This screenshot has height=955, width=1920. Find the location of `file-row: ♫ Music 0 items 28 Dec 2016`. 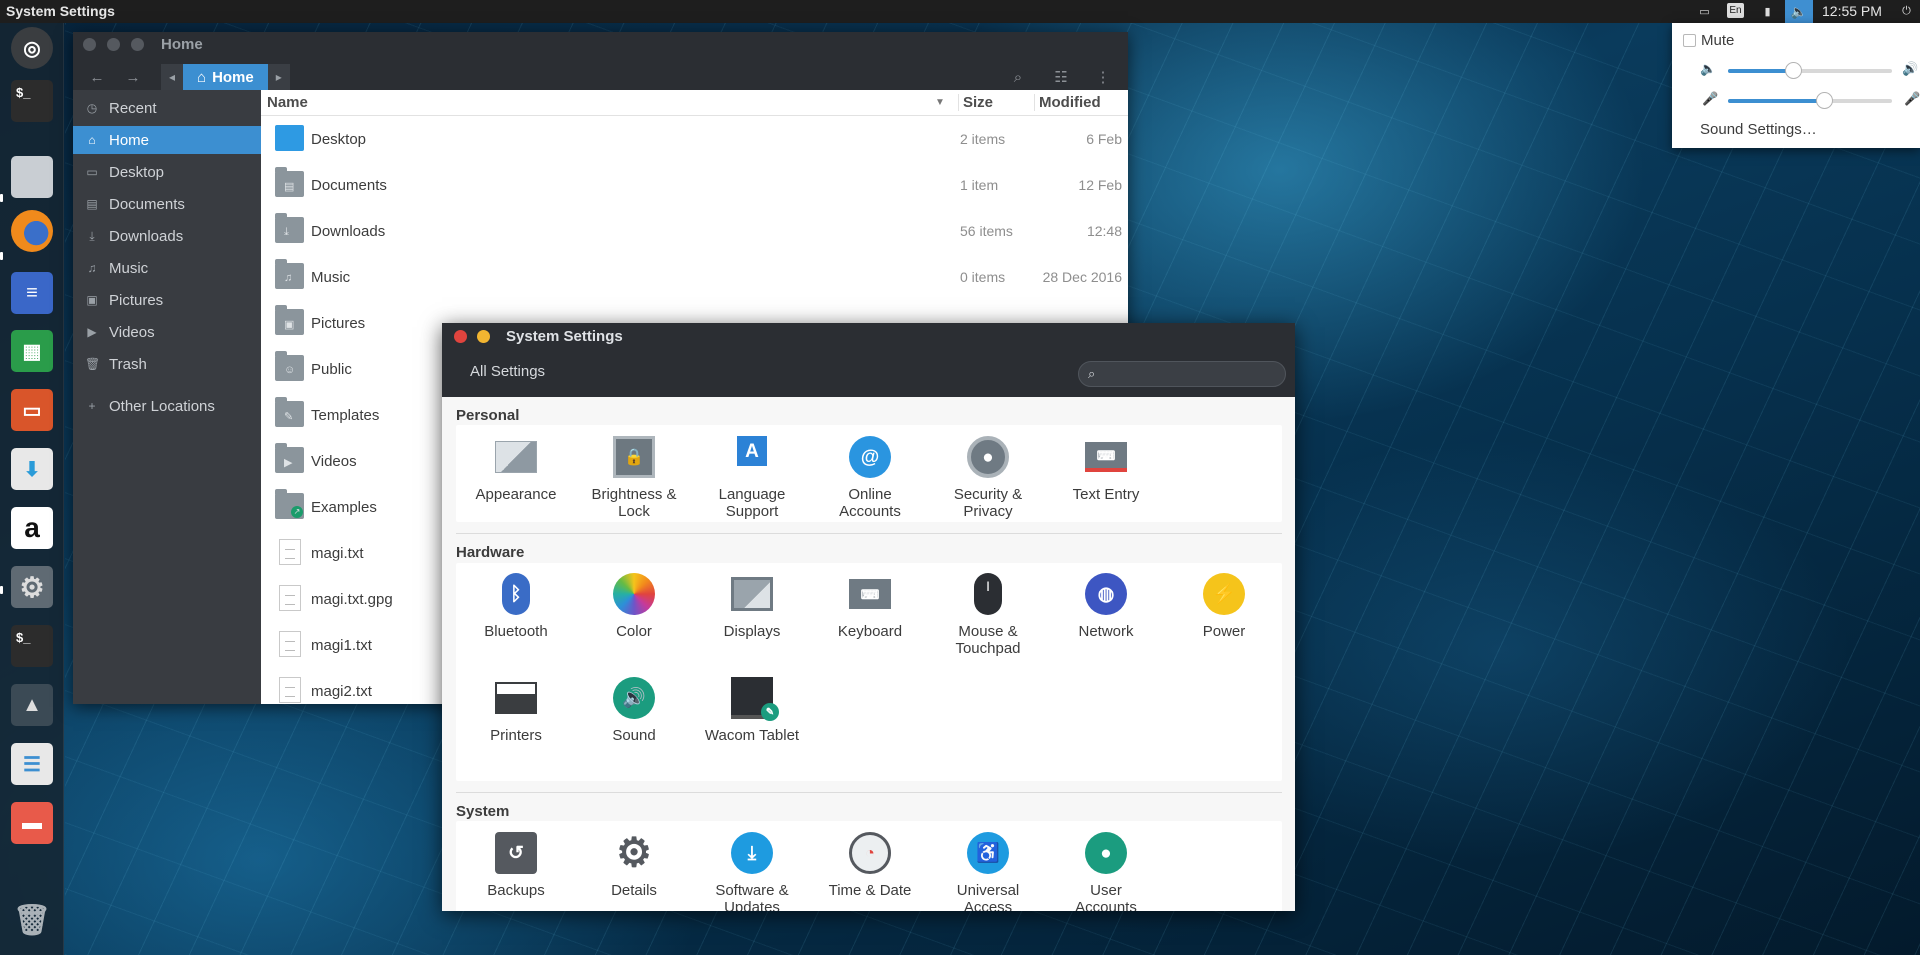

file-row: ♫ Music 0 items 28 Dec 2016 is located at coordinates (694, 277).